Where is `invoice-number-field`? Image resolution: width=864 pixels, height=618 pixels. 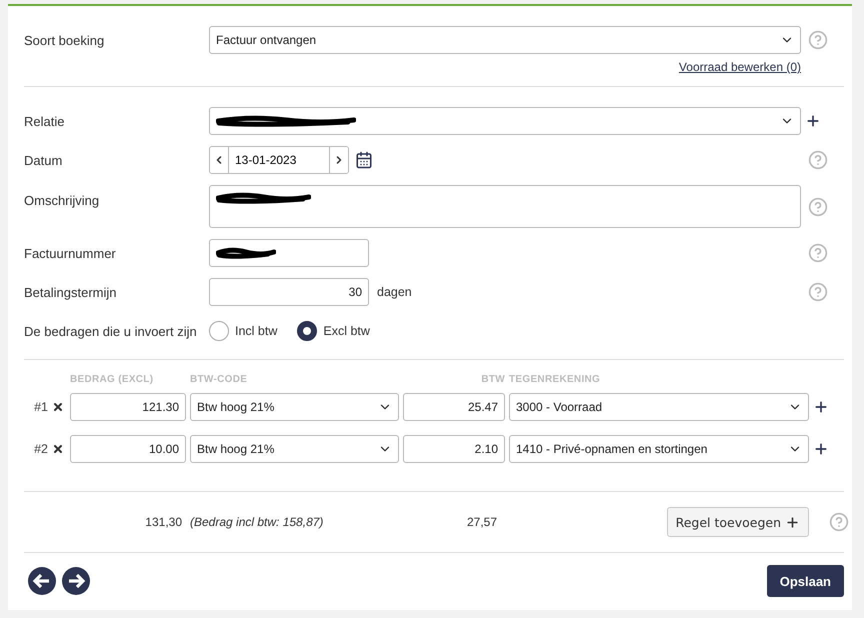
invoice-number-field is located at coordinates (289, 253).